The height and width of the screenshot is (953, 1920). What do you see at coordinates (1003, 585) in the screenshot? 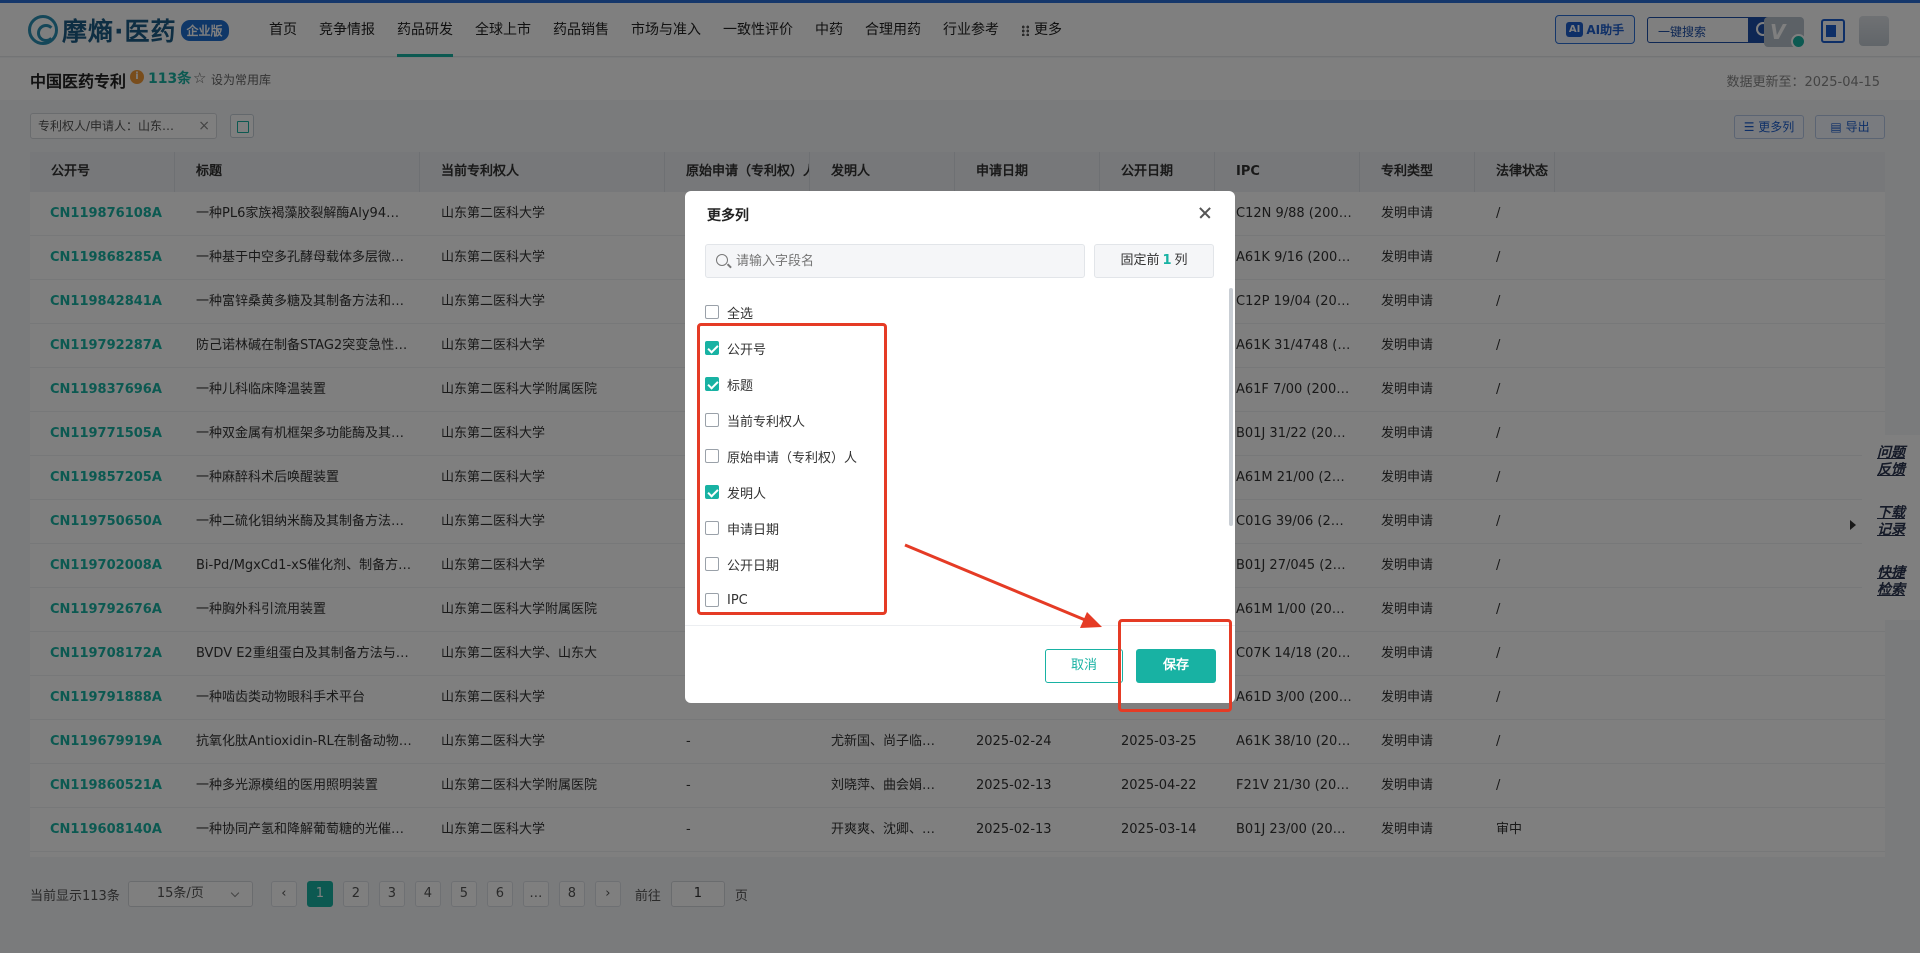
I see `annotation-arrow-icon` at bounding box center [1003, 585].